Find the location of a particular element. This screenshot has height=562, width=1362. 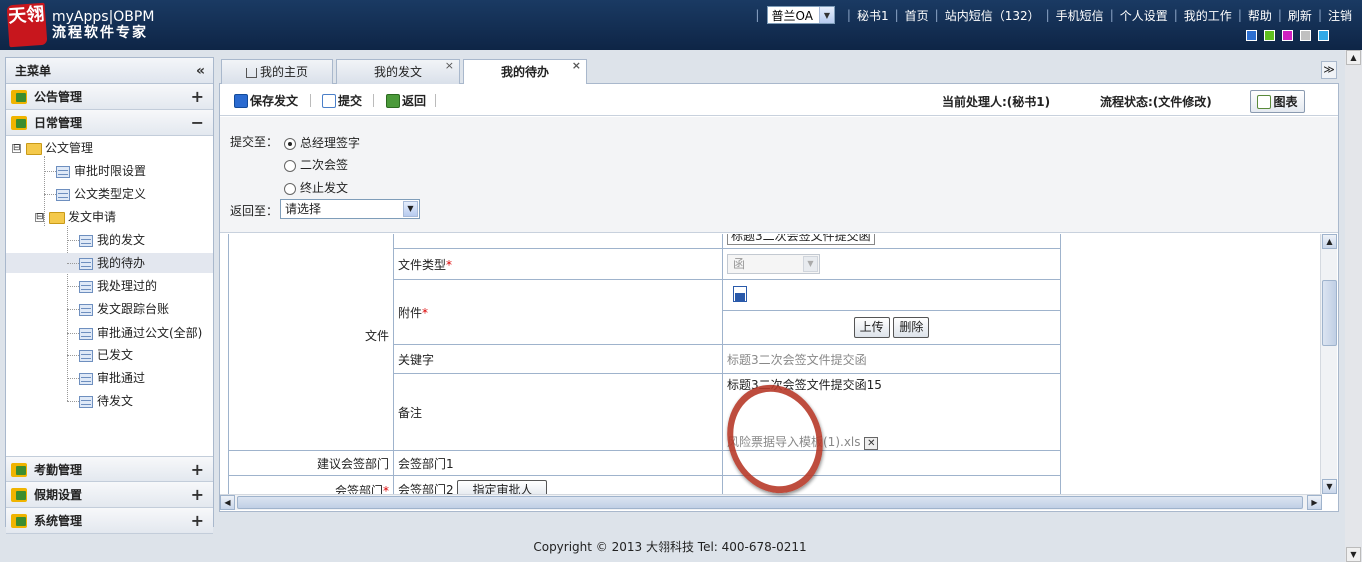

doc-type-select: 函 ▼ is located at coordinates (773, 264).